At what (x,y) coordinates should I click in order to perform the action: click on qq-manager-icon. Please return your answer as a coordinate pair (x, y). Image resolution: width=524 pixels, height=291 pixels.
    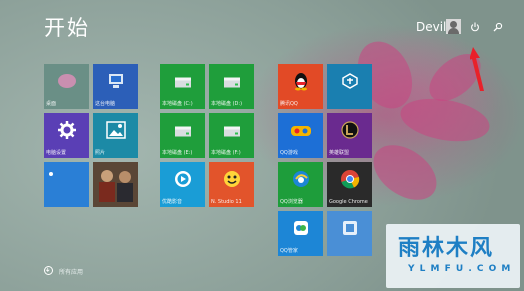
    Looking at the image, I should click on (301, 230).